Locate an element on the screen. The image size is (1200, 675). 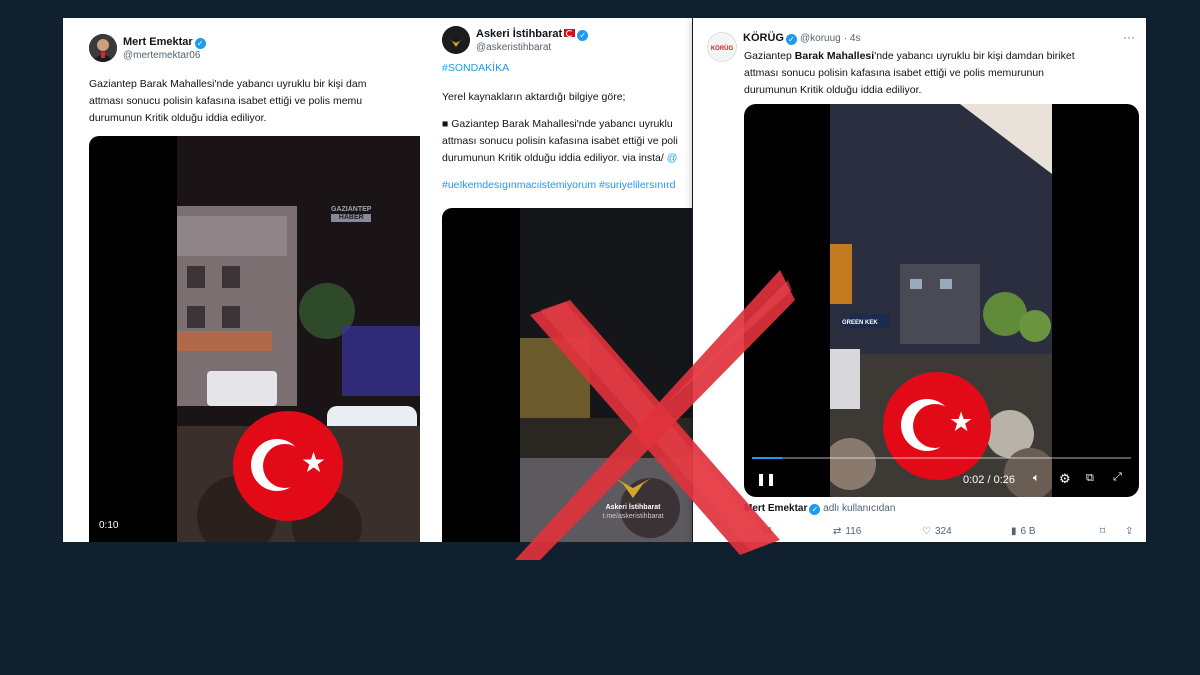
view-count: 6 B is located at coordinates (1028, 531).